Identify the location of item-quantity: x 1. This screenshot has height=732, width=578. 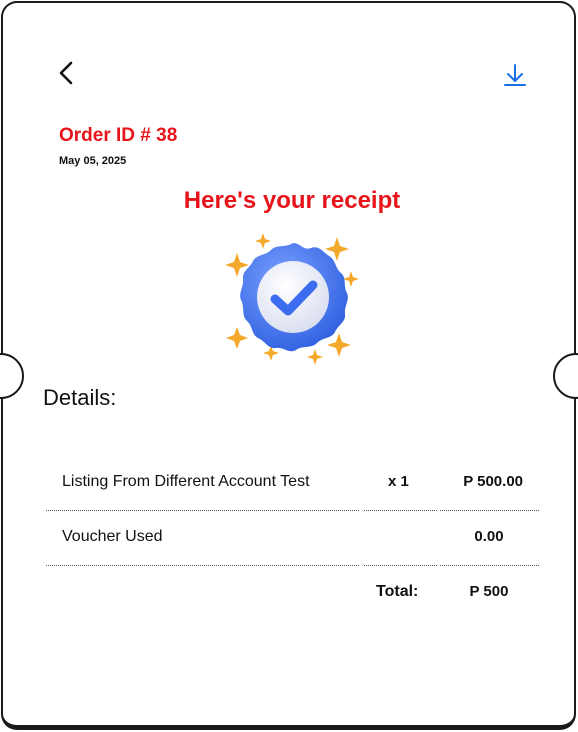
(398, 481).